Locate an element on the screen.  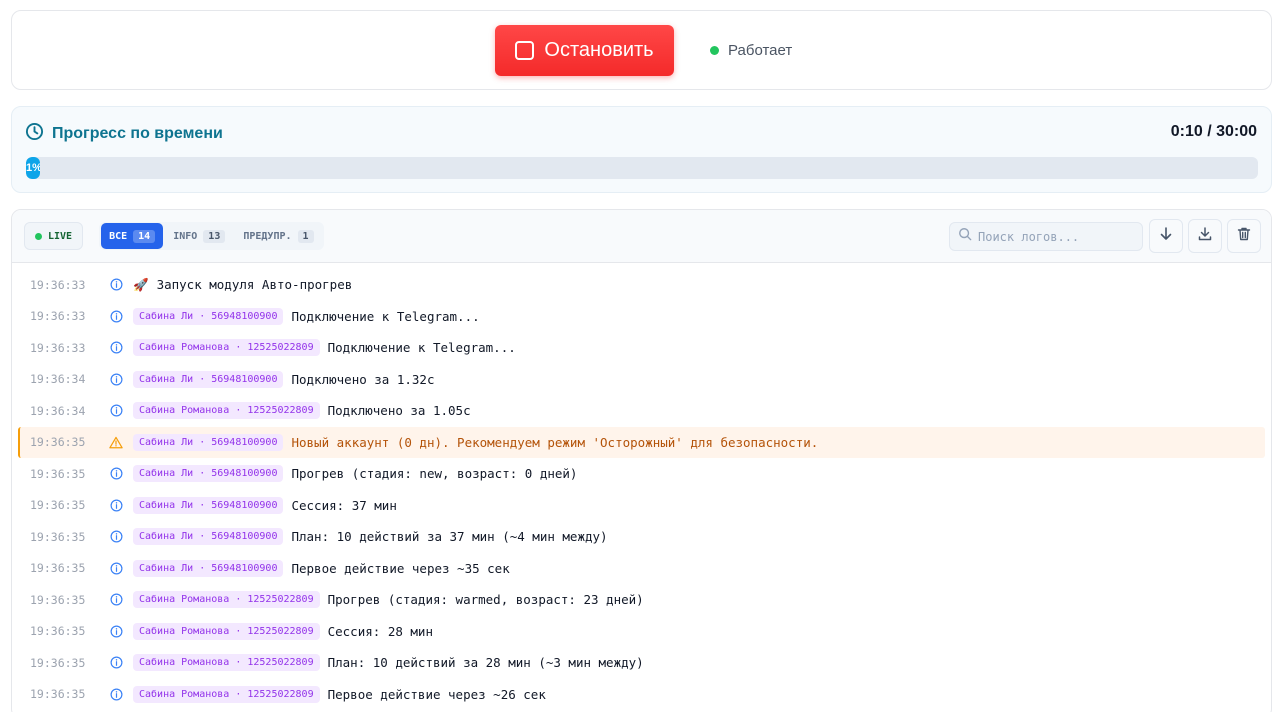
progress-title-text: Прогресс по времени is located at coordinates (137, 133).